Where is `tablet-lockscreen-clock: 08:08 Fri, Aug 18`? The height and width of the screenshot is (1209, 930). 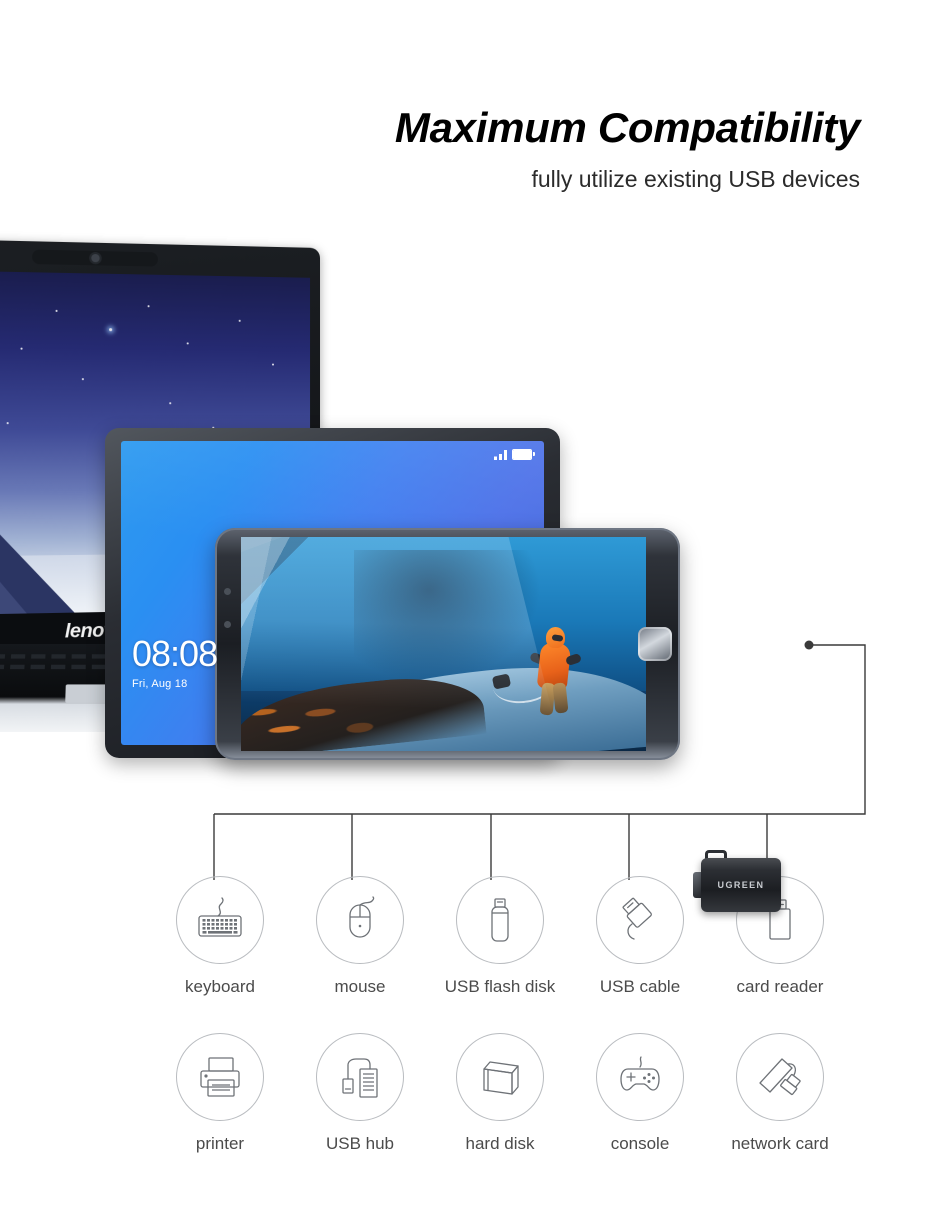 tablet-lockscreen-clock: 08:08 Fri, Aug 18 is located at coordinates (175, 662).